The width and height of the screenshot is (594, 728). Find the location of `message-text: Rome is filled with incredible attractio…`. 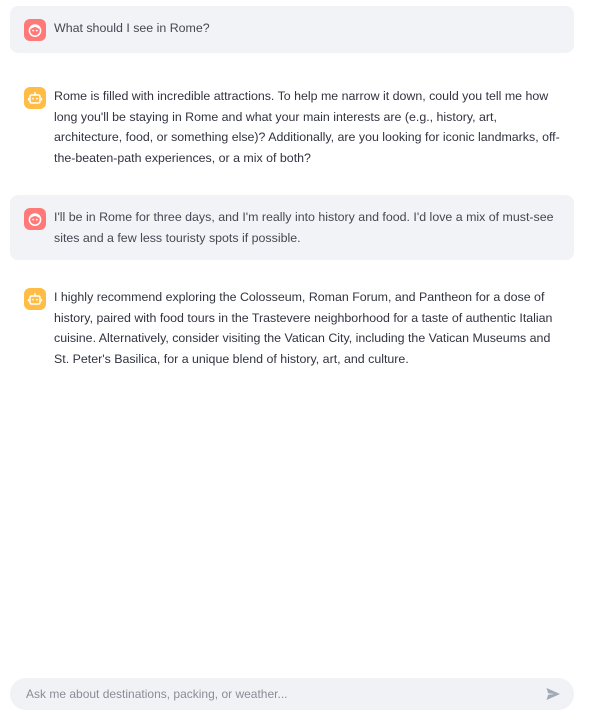

message-text: Rome is filled with incredible attractio… is located at coordinates (307, 127).